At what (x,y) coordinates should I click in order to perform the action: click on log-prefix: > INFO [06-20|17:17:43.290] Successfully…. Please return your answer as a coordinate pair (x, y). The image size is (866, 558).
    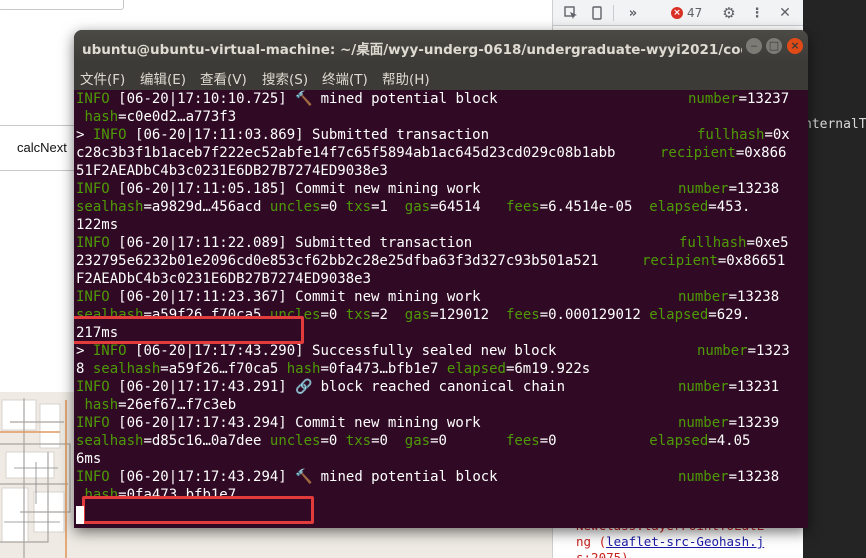
    Looking at the image, I should click on (316, 351).